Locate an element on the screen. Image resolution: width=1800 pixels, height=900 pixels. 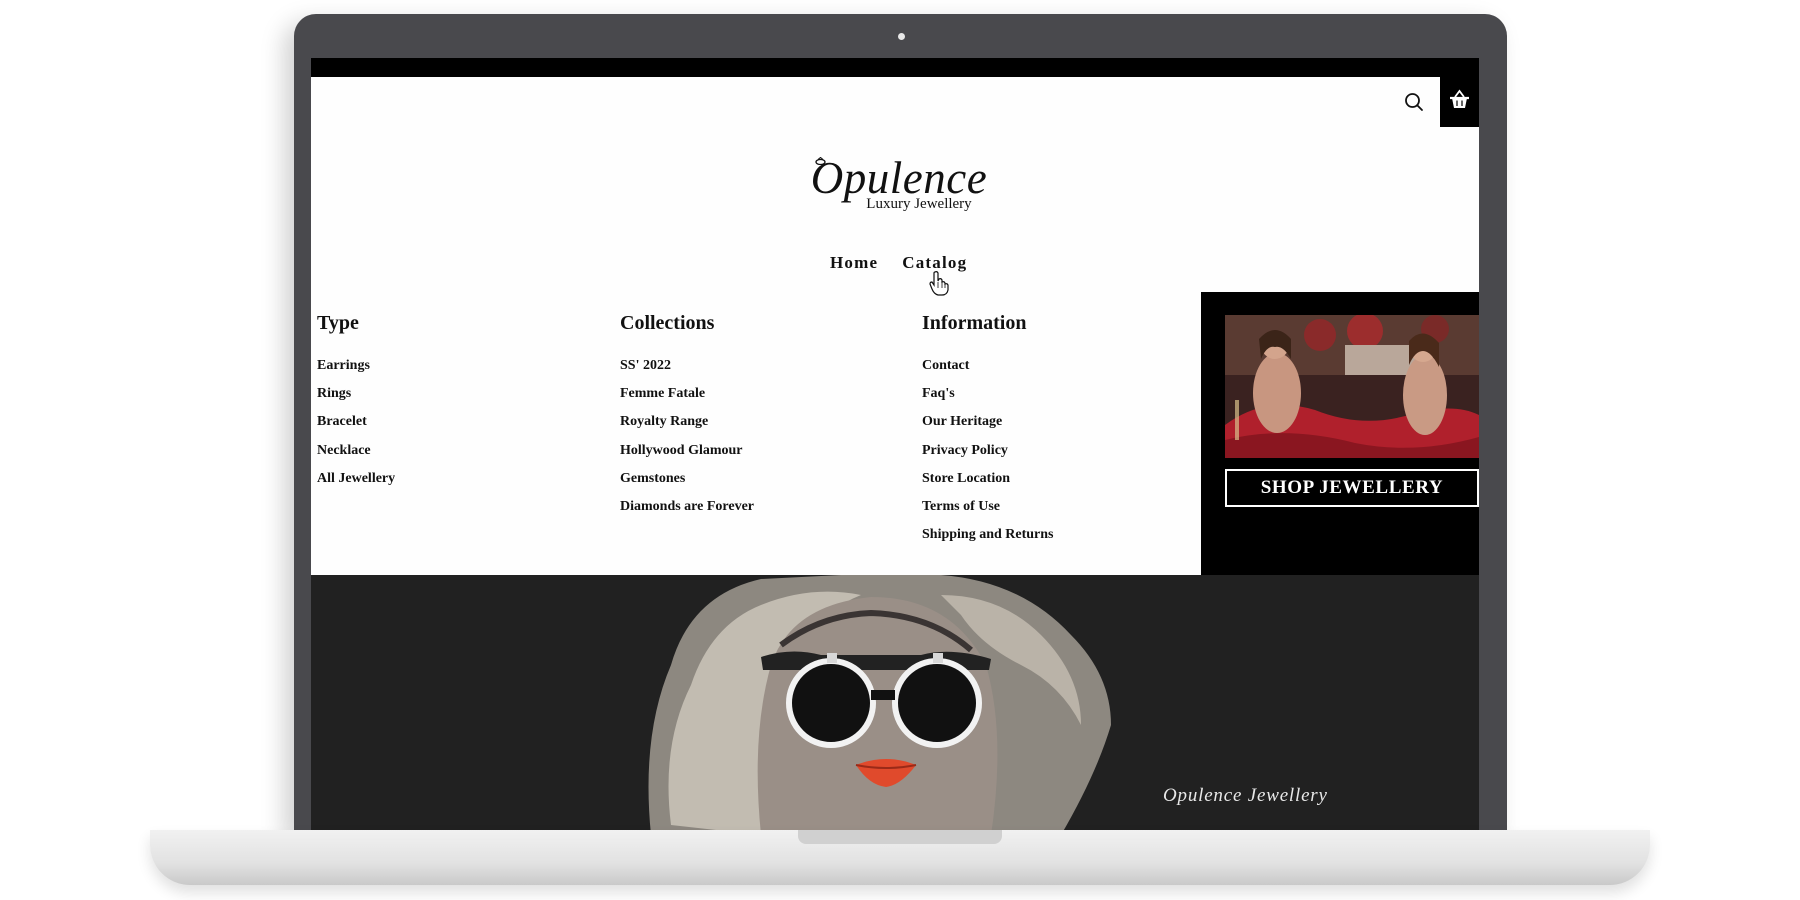
hero-eyebrow: Opulence Jewellery is located at coordinates (1245, 795).